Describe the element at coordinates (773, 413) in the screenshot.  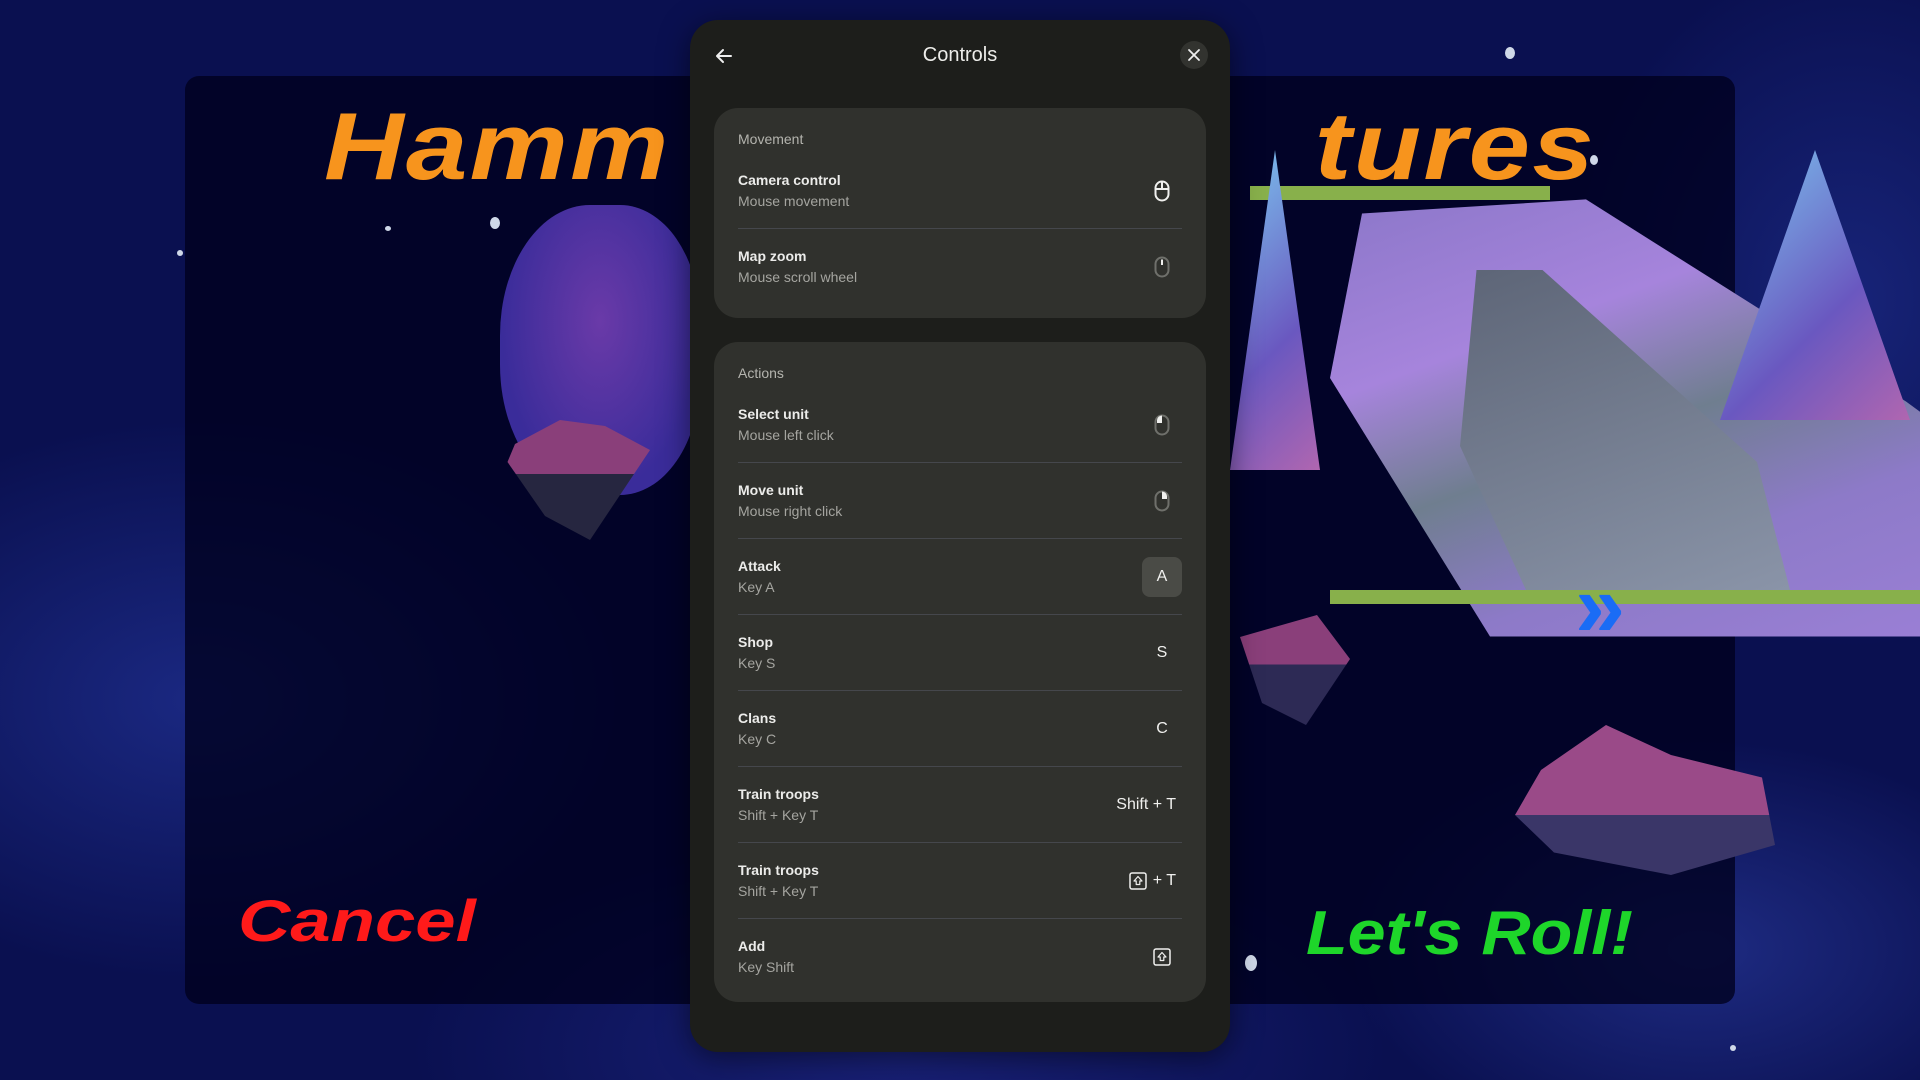
I see `row-title: Select unit` at that location.